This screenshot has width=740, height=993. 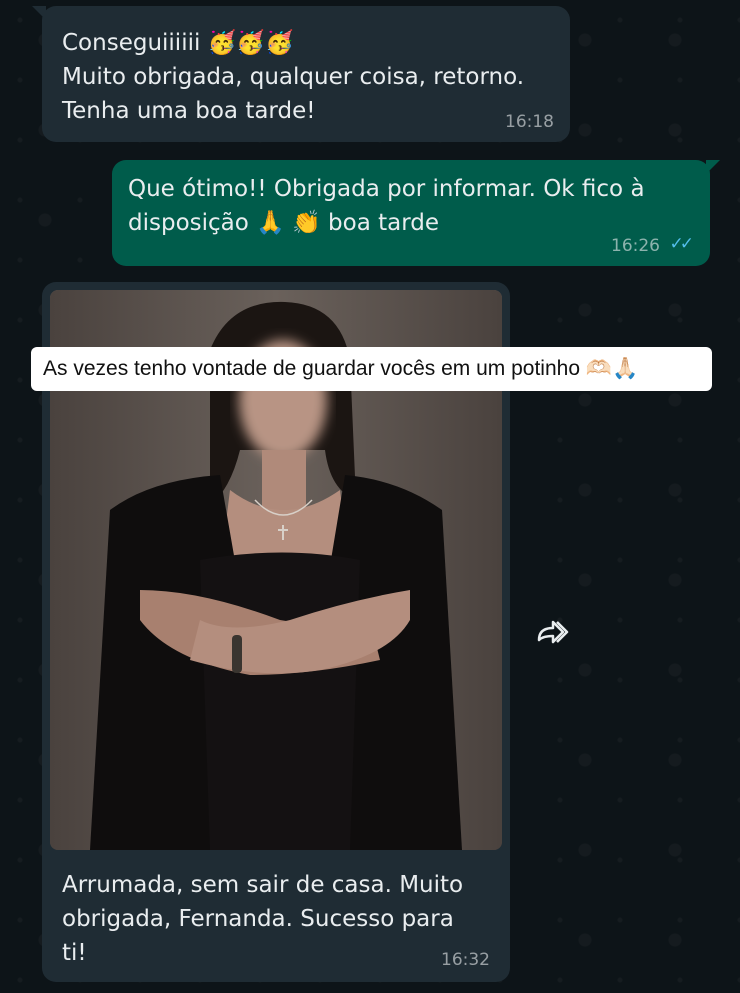 I want to click on double-check-icon: ✓✓, so click(x=681, y=244).